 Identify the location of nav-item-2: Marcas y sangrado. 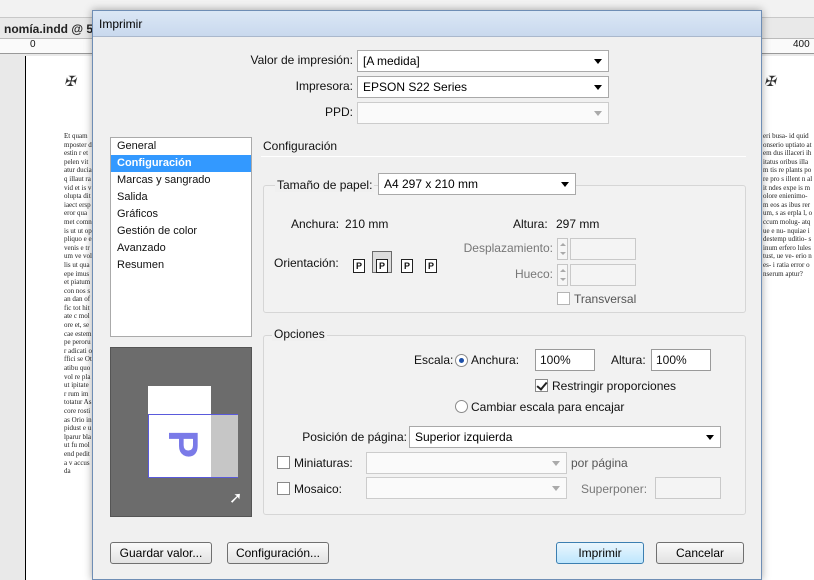
(181, 180).